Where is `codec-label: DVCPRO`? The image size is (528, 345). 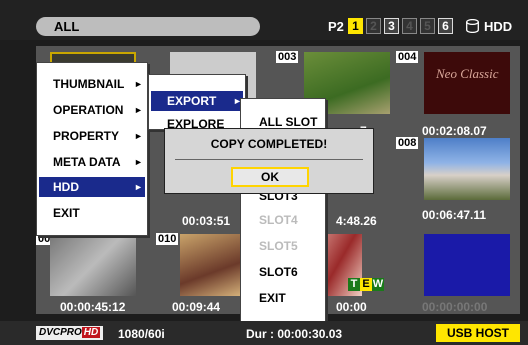
codec-label: DVCPRO is located at coordinates (60, 332).